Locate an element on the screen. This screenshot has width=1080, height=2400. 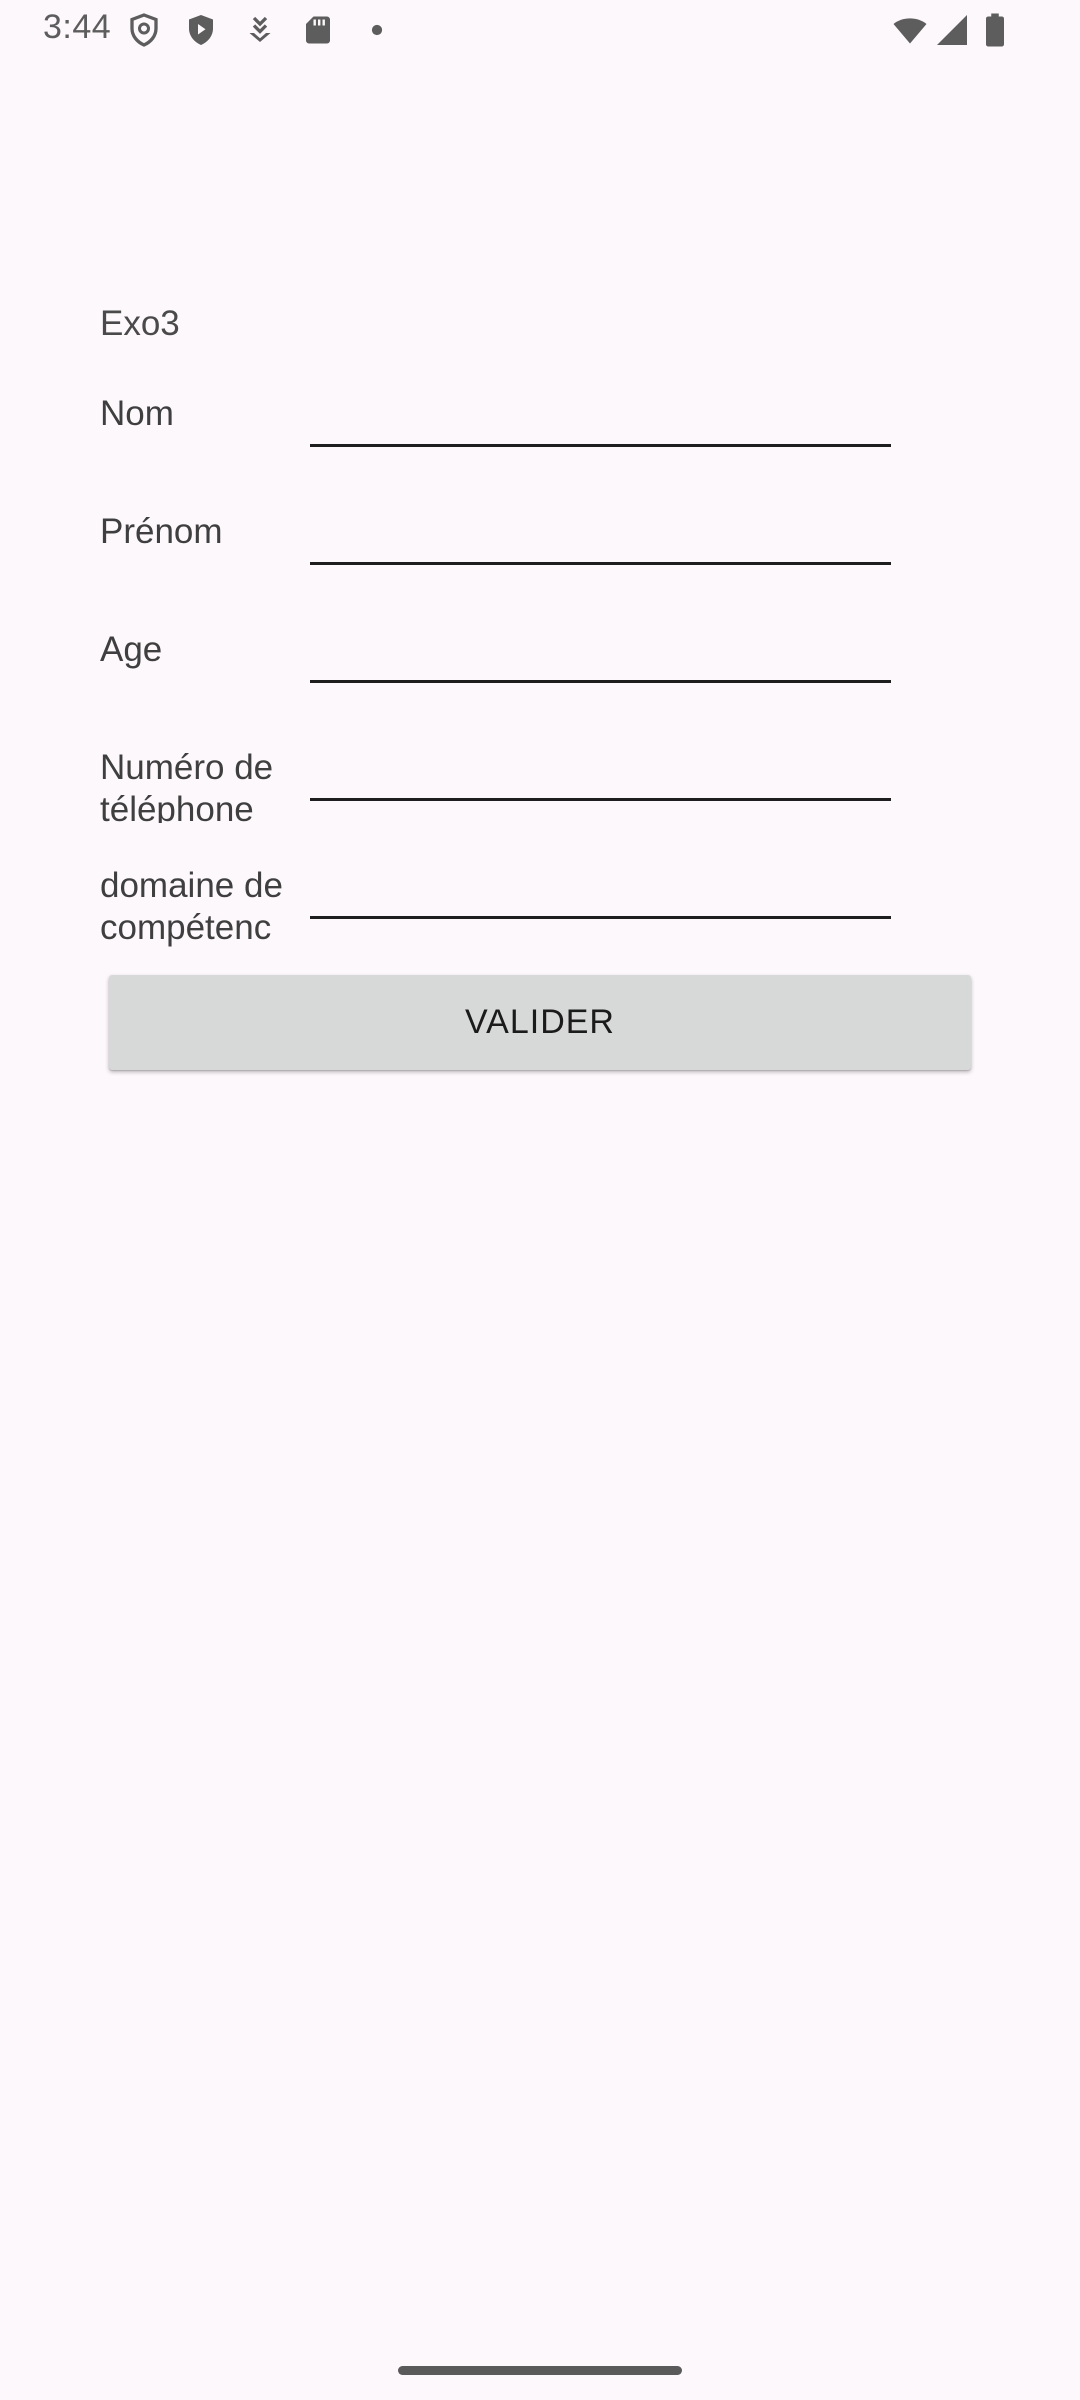
download-icon is located at coordinates (260, 30).